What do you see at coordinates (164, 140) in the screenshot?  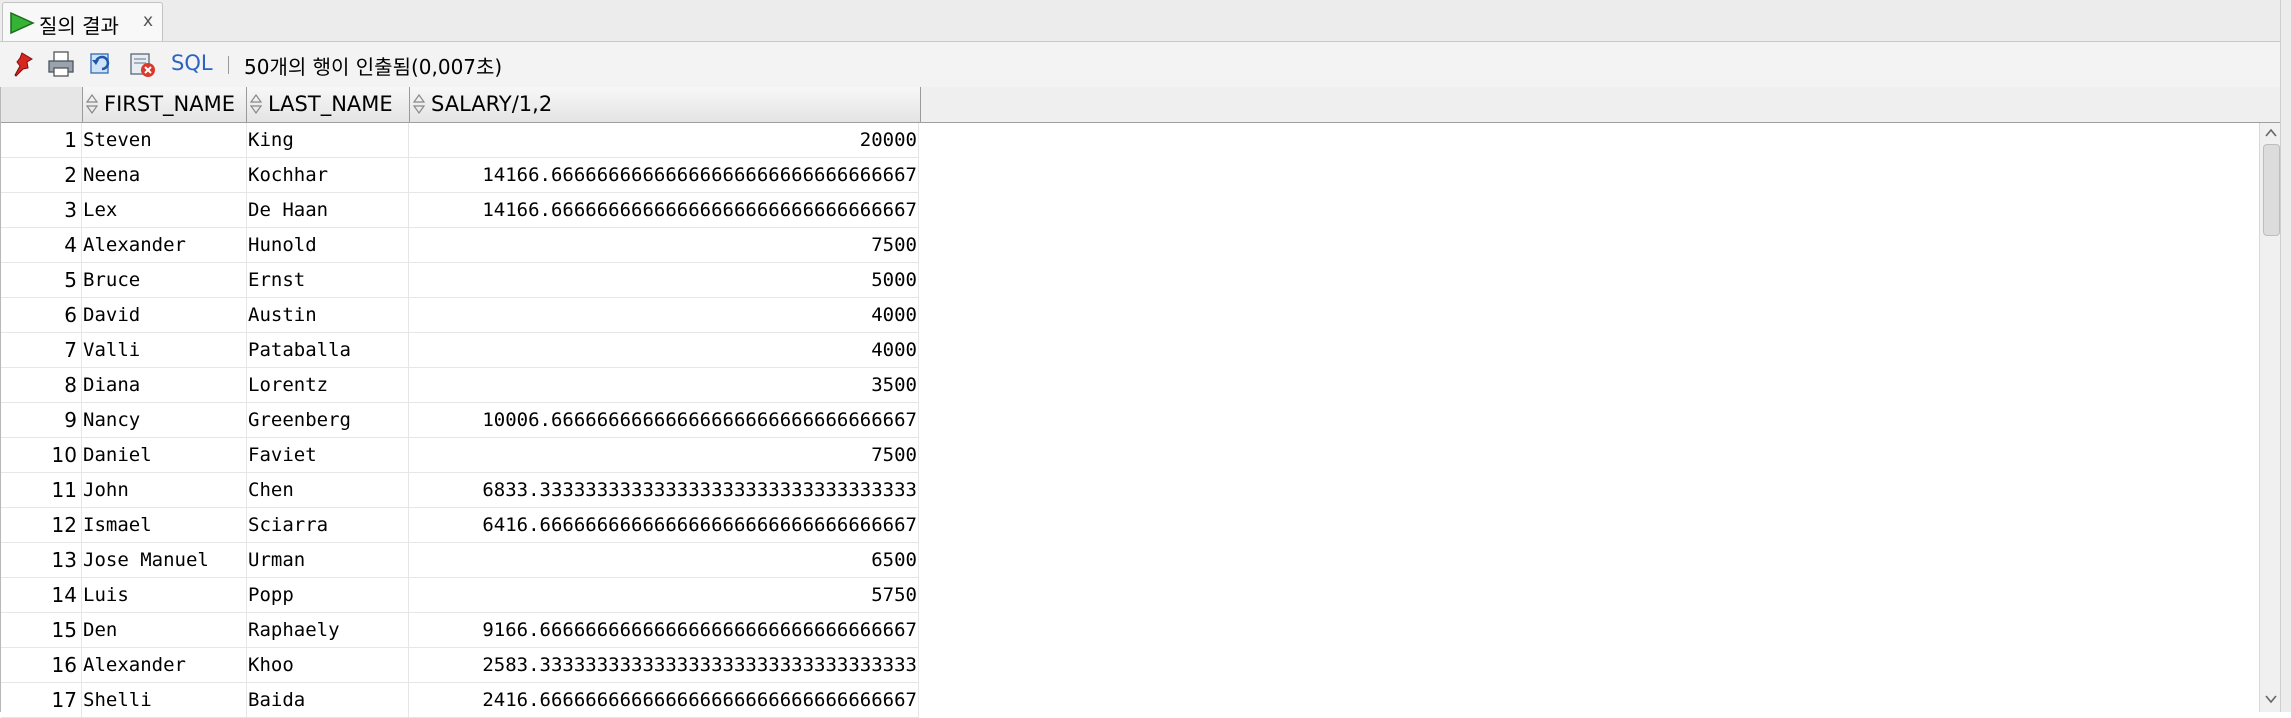 I see `cell-first-name: Steven` at bounding box center [164, 140].